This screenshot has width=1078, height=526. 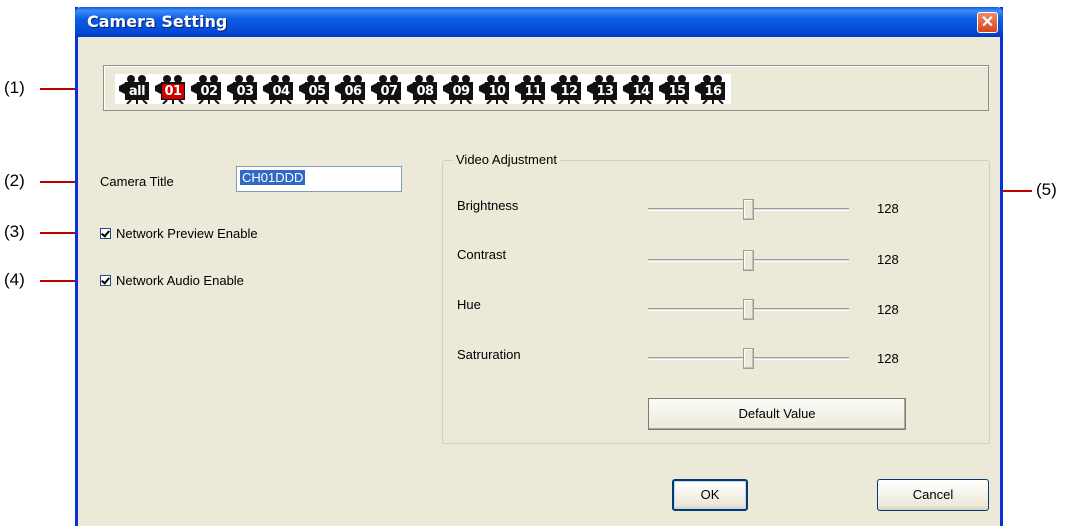 I want to click on camera-button-13: 13, so click(x=603, y=89).